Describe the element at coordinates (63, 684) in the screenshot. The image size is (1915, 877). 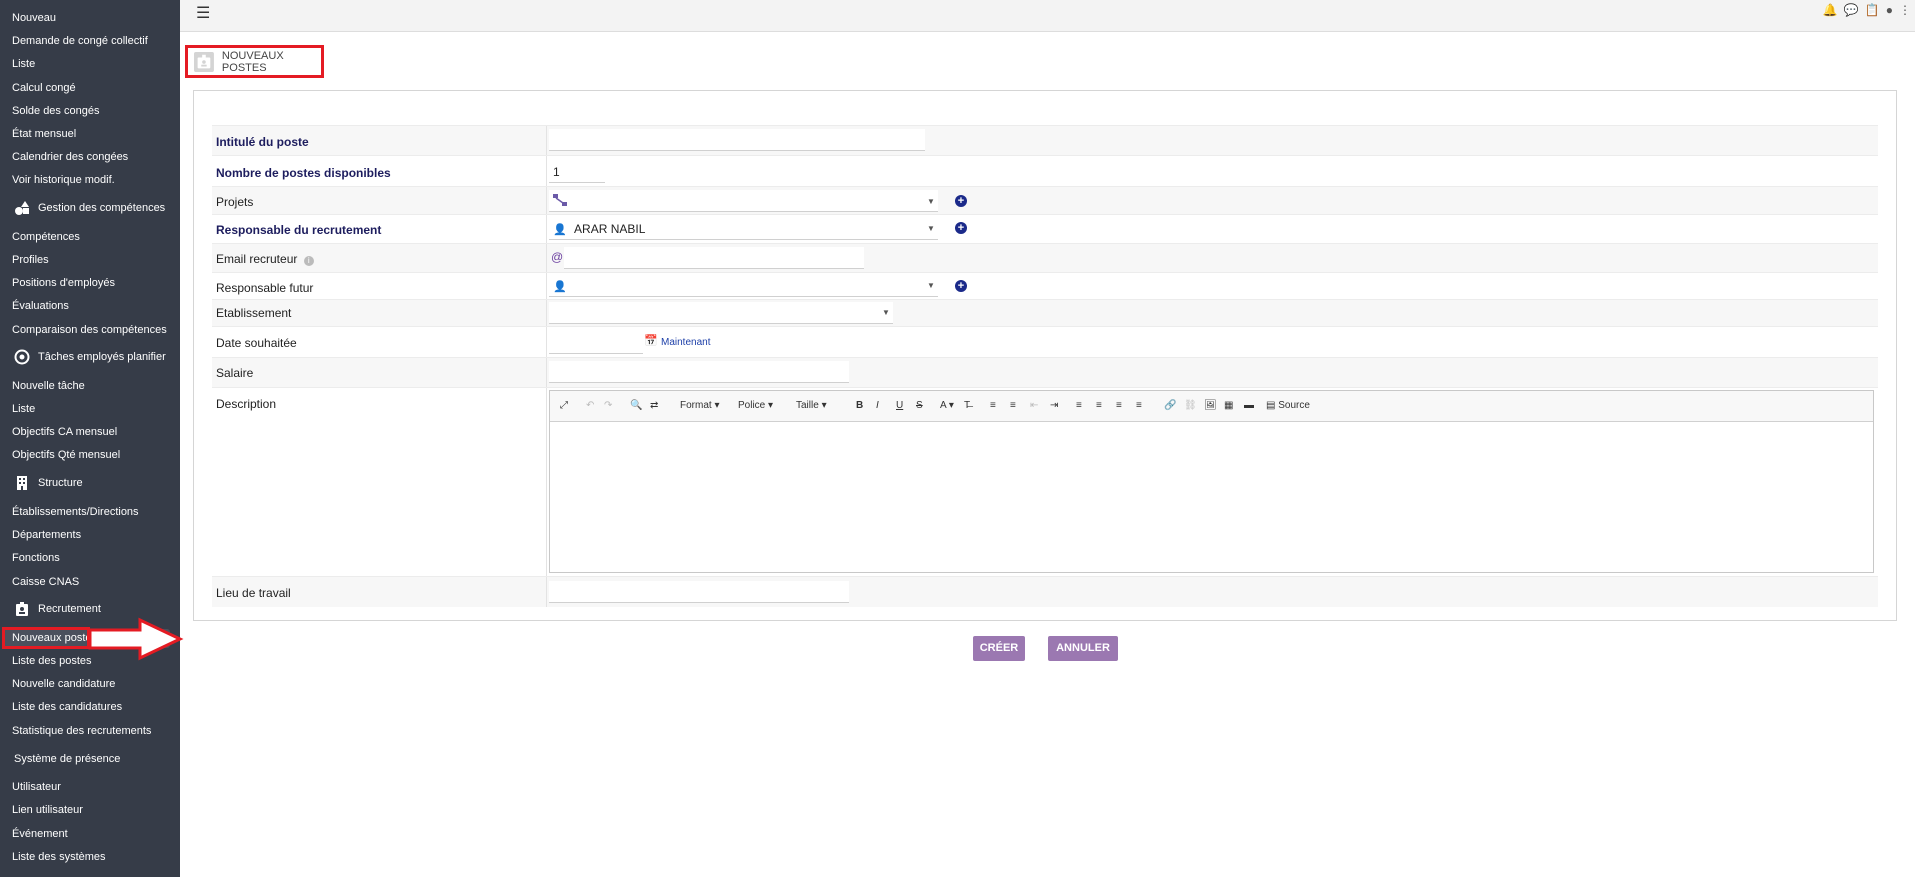
I see `sidebar-item-nouvelle-candidature: Nouvelle candidature` at that location.